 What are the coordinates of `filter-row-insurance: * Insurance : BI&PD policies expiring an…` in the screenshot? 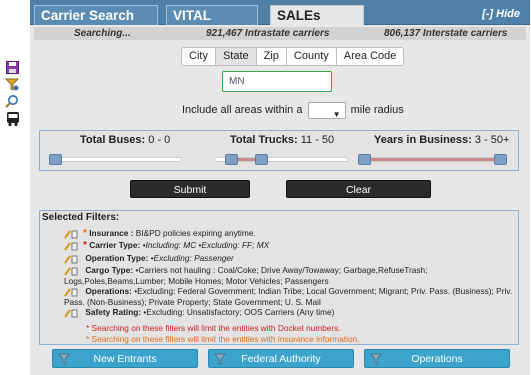 It's located at (289, 234).